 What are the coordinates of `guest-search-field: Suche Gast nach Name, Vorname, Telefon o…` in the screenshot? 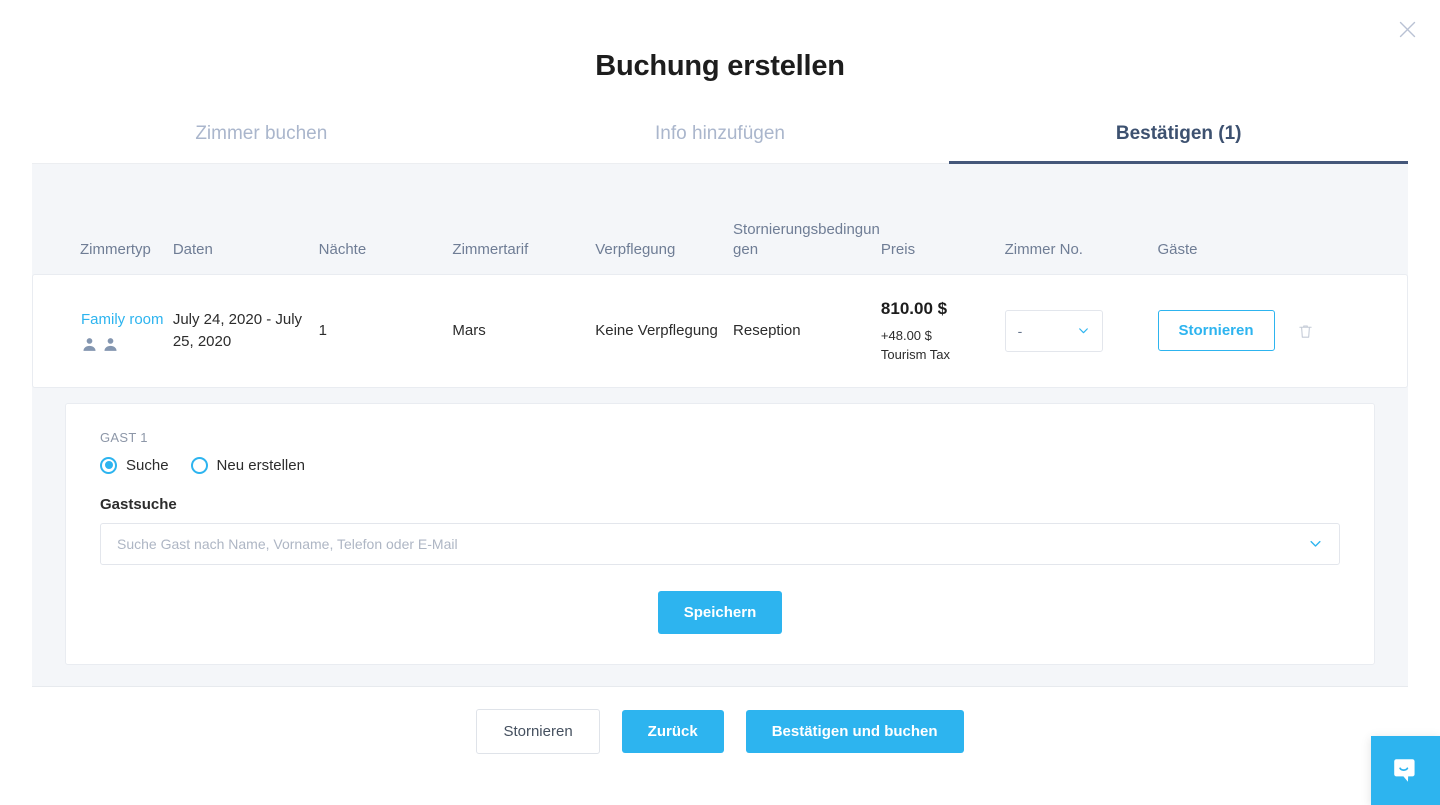 It's located at (720, 543).